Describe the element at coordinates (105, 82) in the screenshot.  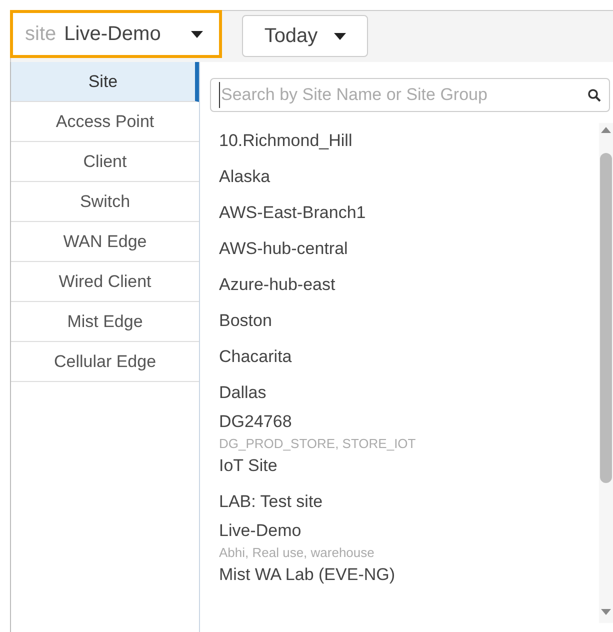
I see `category-tab: Site` at that location.